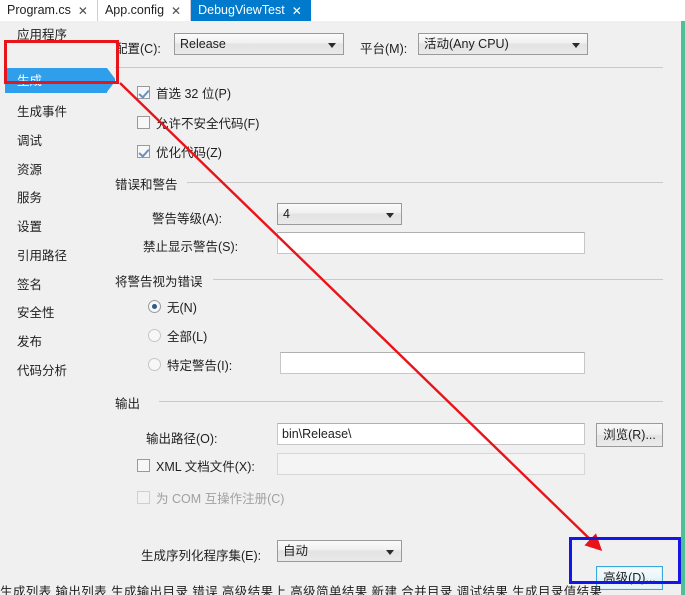 This screenshot has height=595, width=685. What do you see at coordinates (389, 67) in the screenshot?
I see `section-divider` at bounding box center [389, 67].